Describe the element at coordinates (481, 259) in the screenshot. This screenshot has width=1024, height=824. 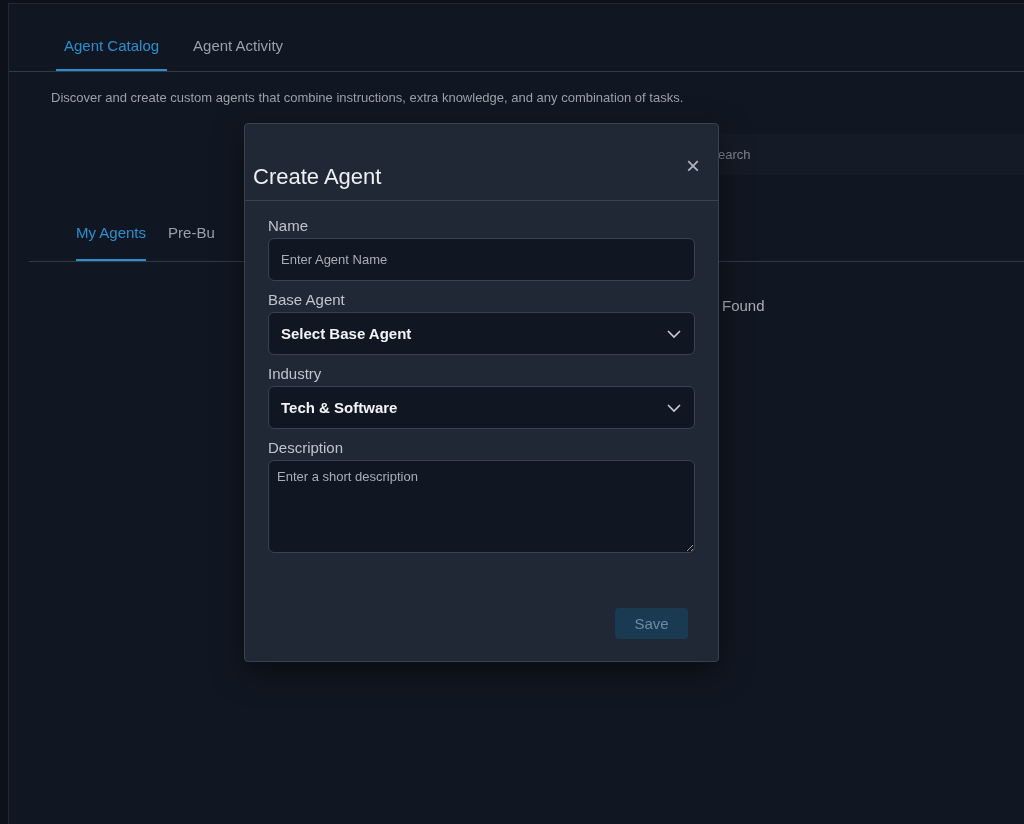
I see `input-field: Enter Agent Name` at that location.